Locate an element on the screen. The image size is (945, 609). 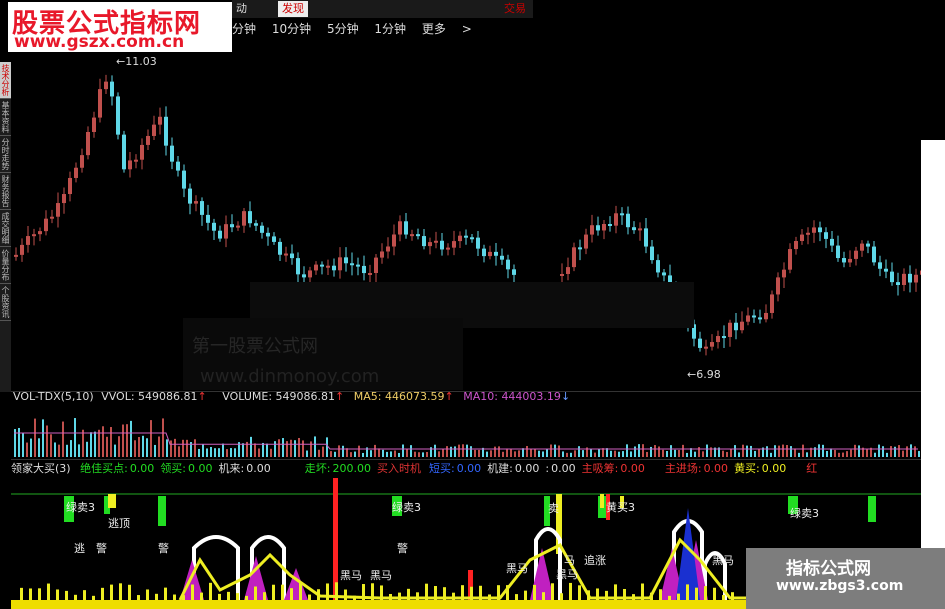
period-10min: 10分钟 is located at coordinates (291, 29).